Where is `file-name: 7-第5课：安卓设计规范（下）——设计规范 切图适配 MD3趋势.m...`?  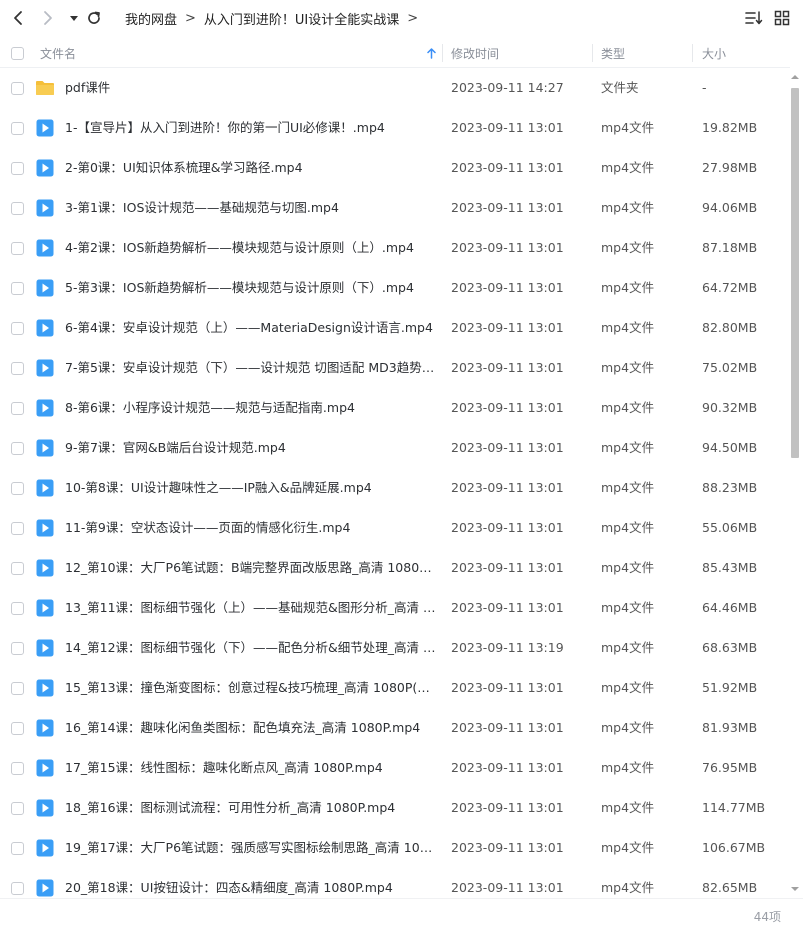 file-name: 7-第5课：安卓设计规范（下）——设计规范 切图适配 MD3趋势.m... is located at coordinates (251, 368).